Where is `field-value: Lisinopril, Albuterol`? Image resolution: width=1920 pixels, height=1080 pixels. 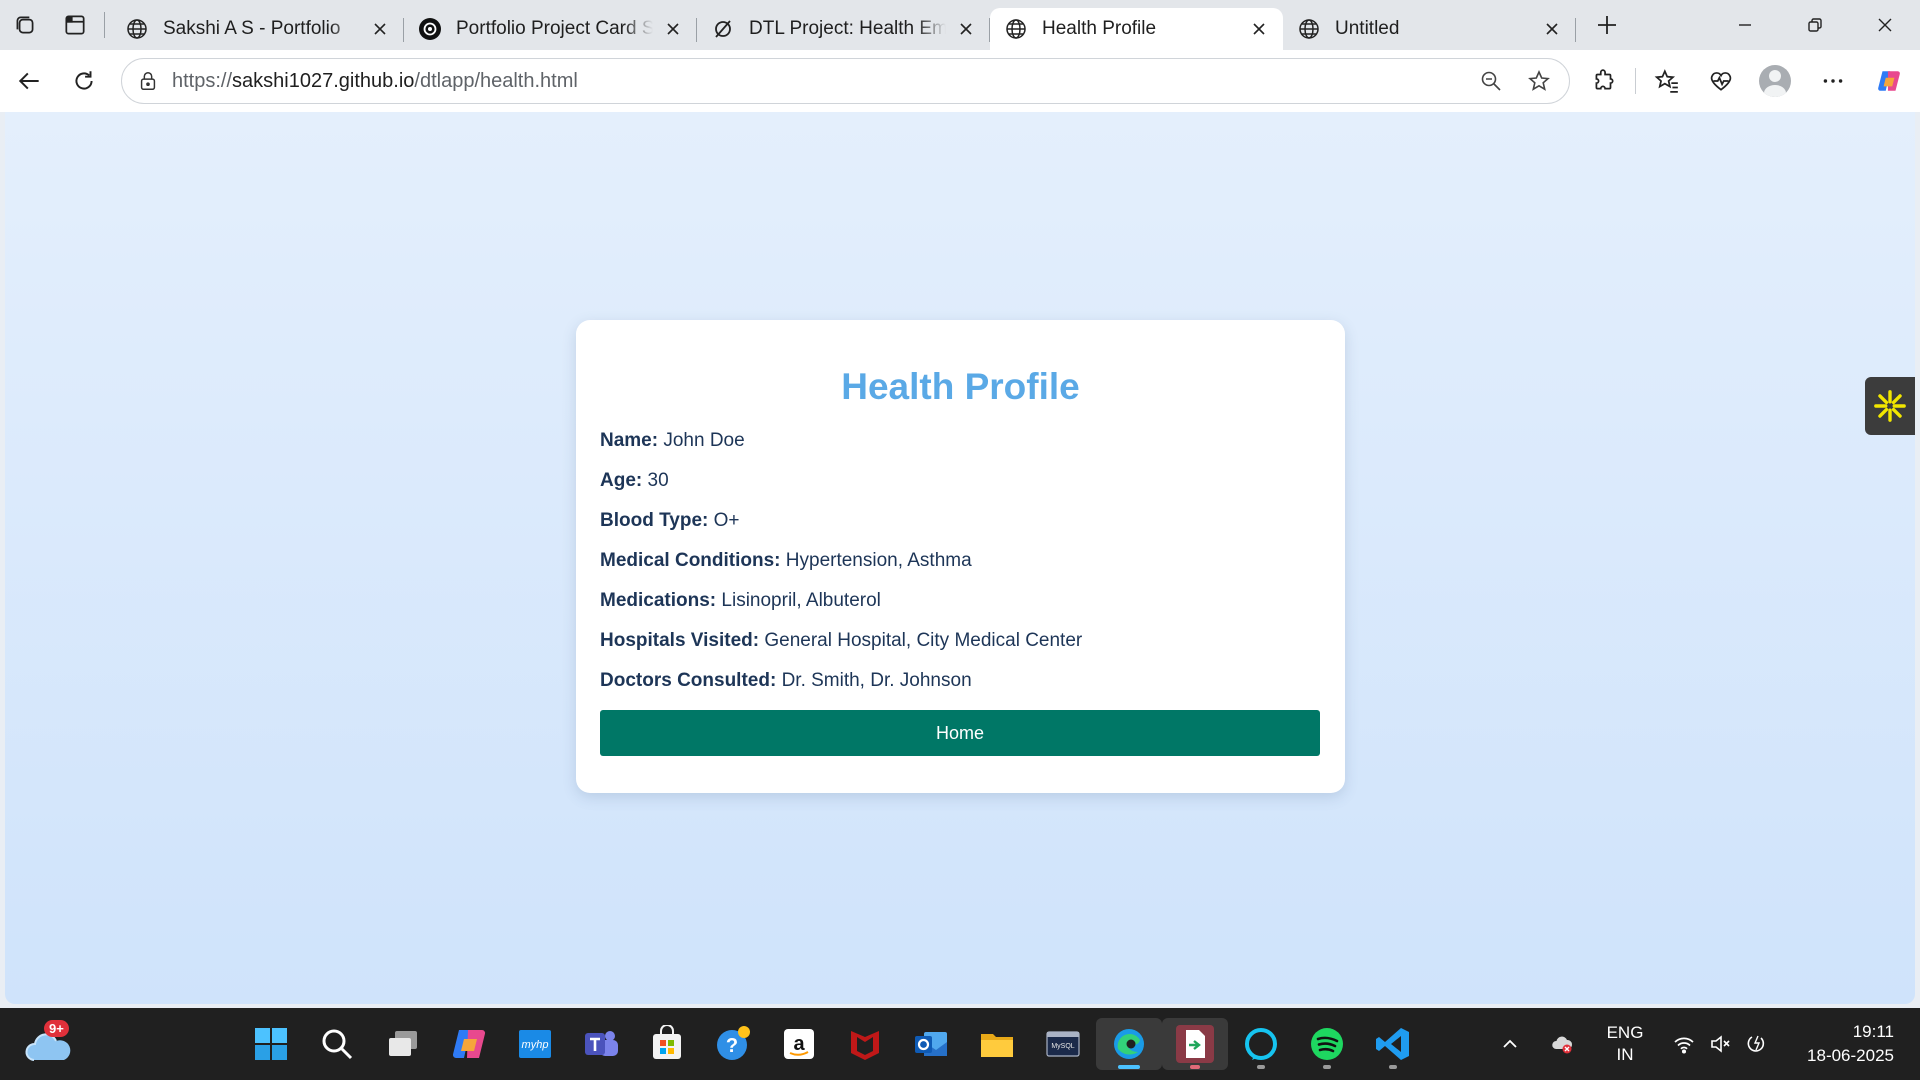 field-value: Lisinopril, Albuterol is located at coordinates (801, 600).